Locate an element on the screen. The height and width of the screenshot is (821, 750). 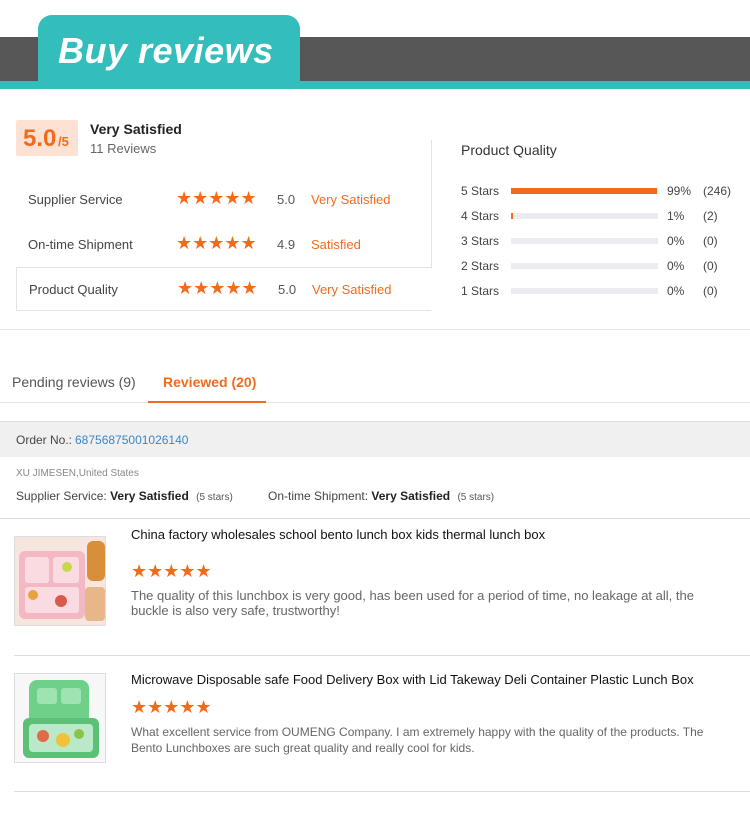
distribution-row: 3 Stars 0% (0) is located at coordinates (601, 242).